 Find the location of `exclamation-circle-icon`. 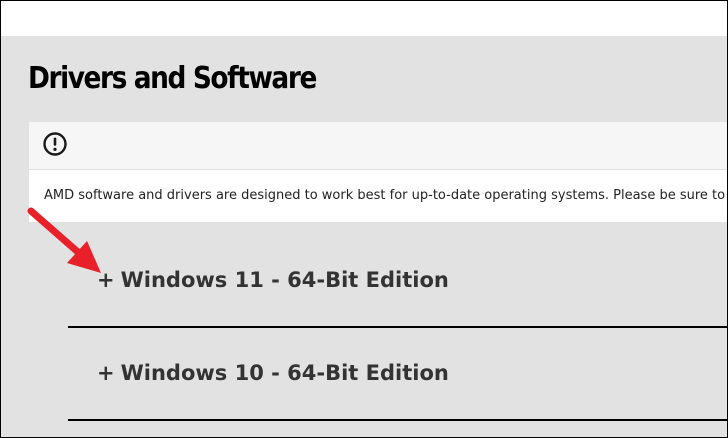

exclamation-circle-icon is located at coordinates (55, 144).